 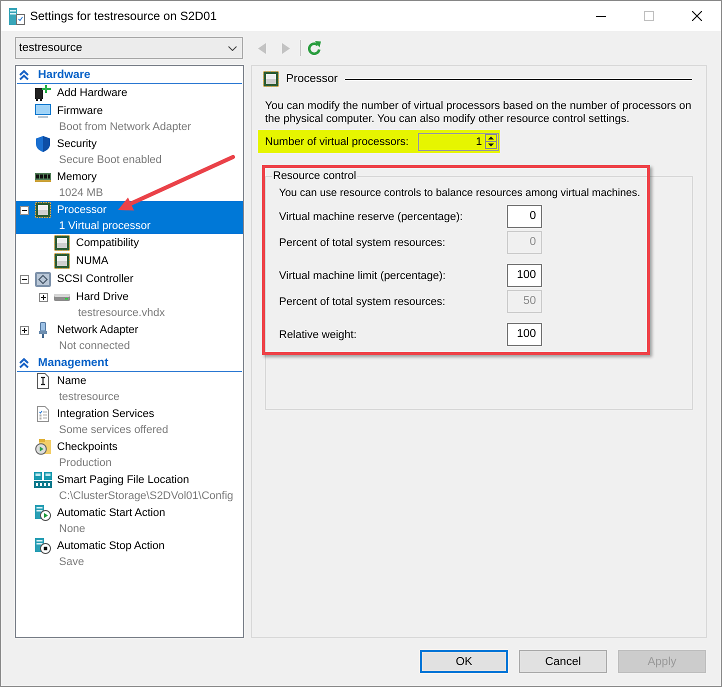 I want to click on close-icon, so click(x=697, y=16).